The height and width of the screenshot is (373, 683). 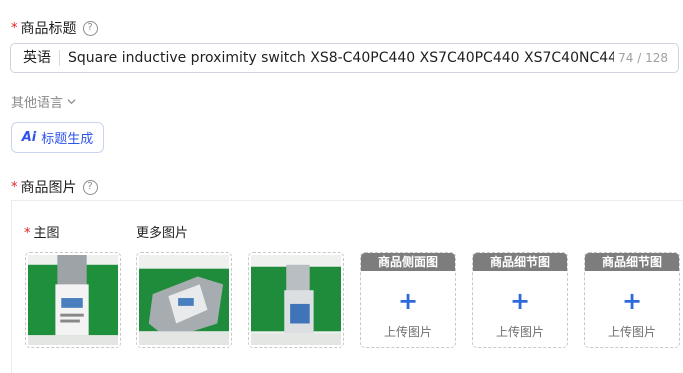 I want to click on main-image-slot, so click(x=73, y=300).